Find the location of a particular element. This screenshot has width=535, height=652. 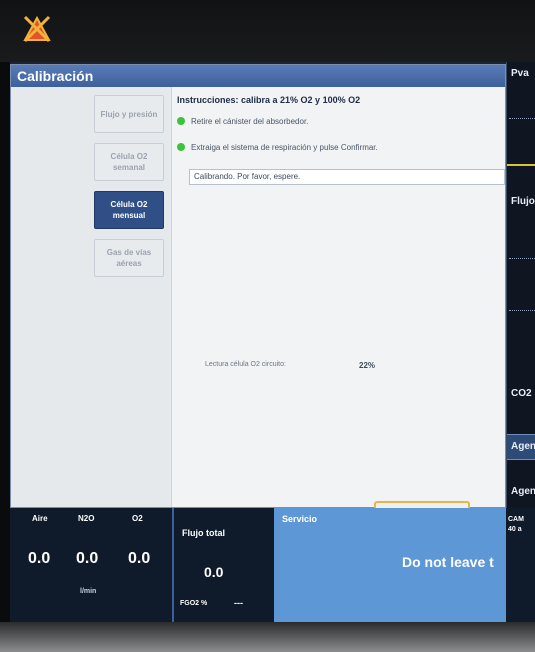

step-item: Retire el cánister del absorbedor. is located at coordinates (242, 121).